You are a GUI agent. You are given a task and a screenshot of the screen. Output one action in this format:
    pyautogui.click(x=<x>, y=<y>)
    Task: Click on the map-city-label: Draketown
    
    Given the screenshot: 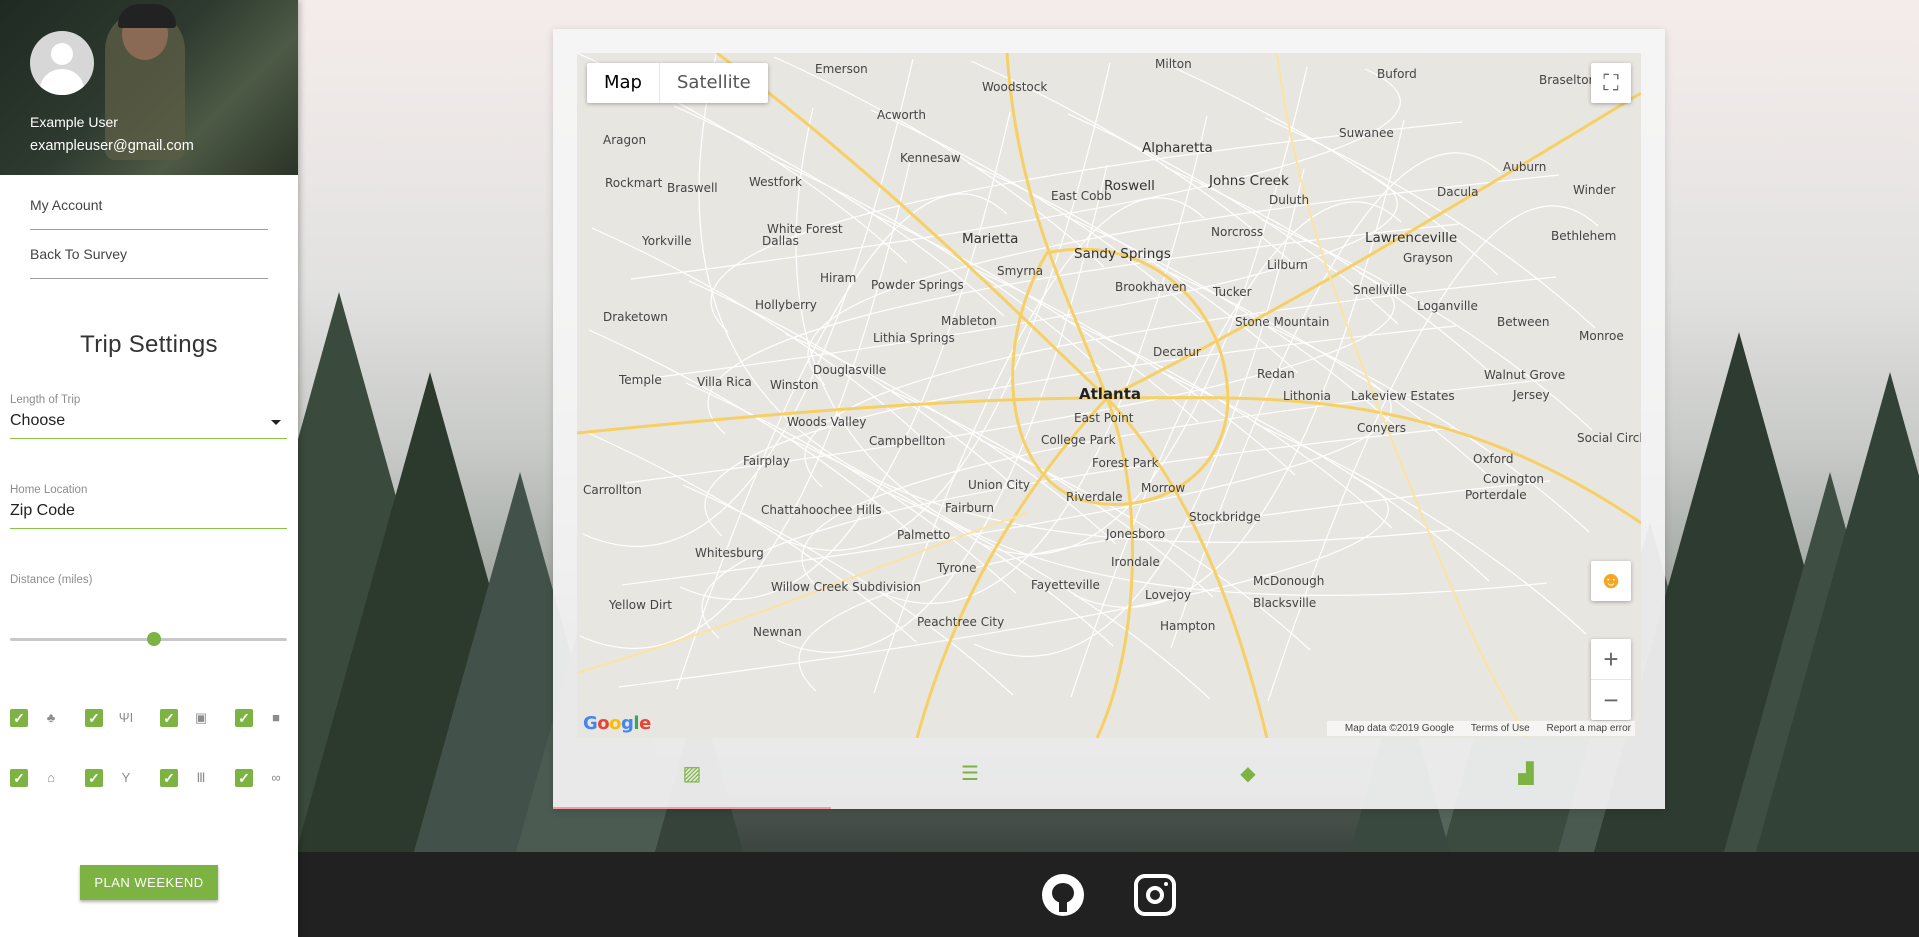 What is the action you would take?
    pyautogui.click(x=635, y=317)
    